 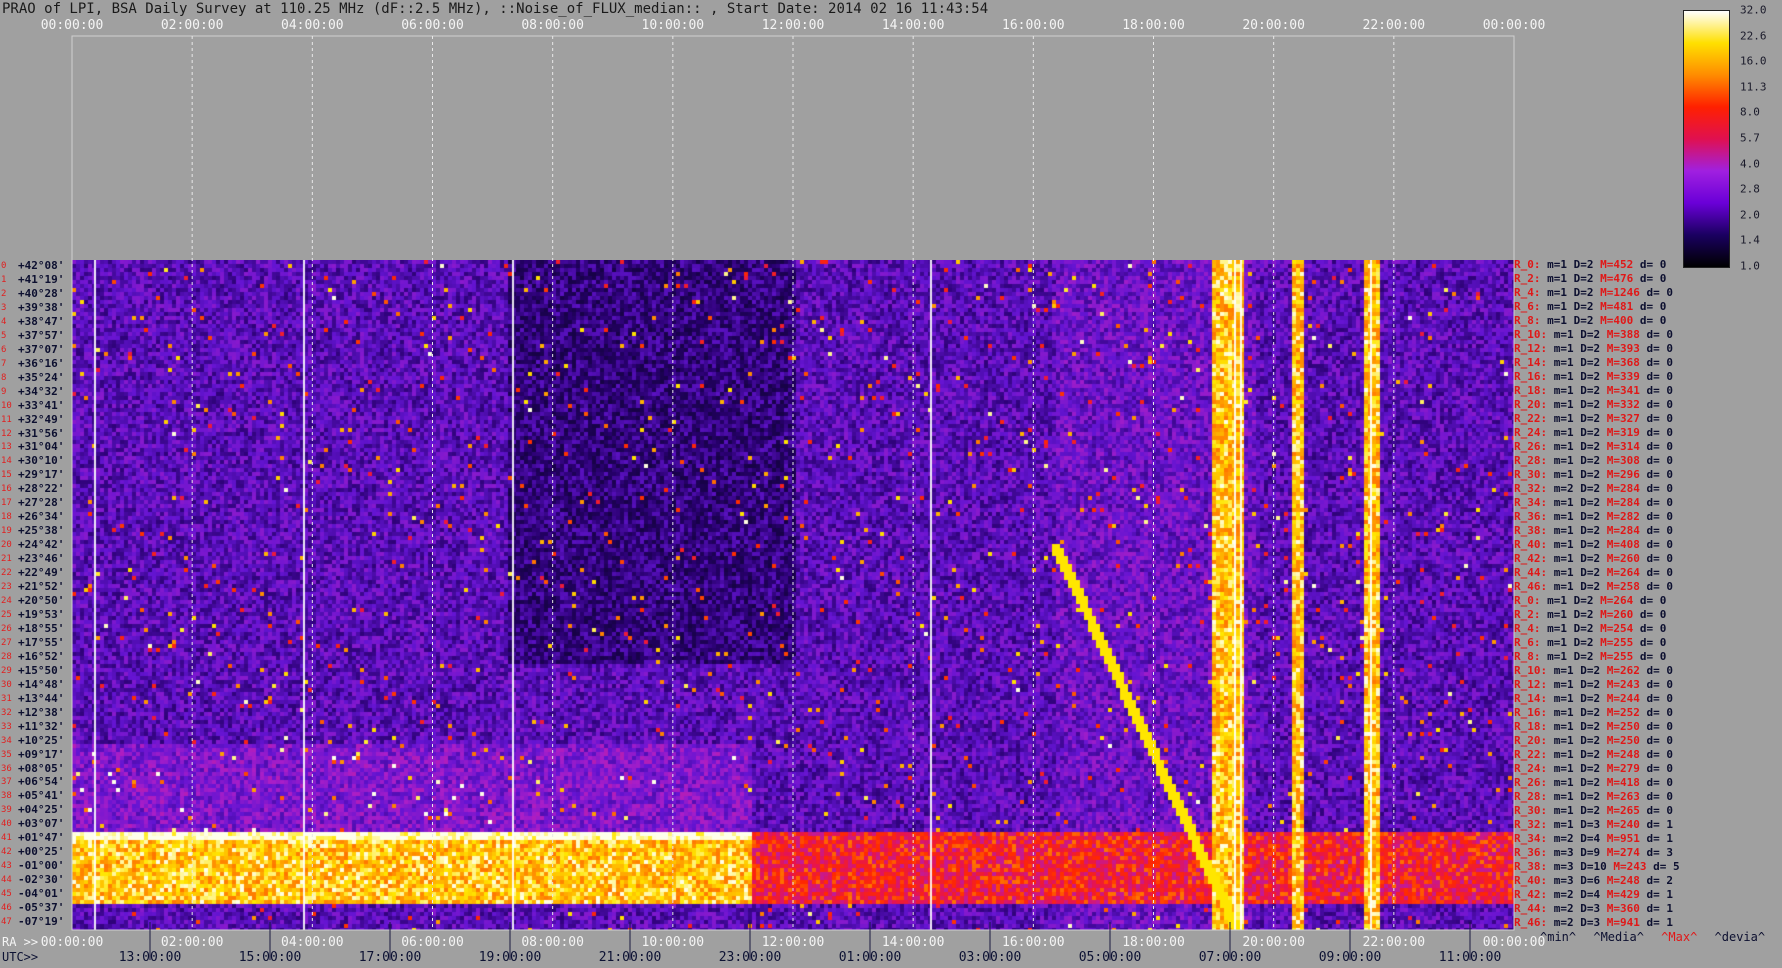 I want to click on colorbar-tick-label: 32.0, so click(x=1753, y=10).